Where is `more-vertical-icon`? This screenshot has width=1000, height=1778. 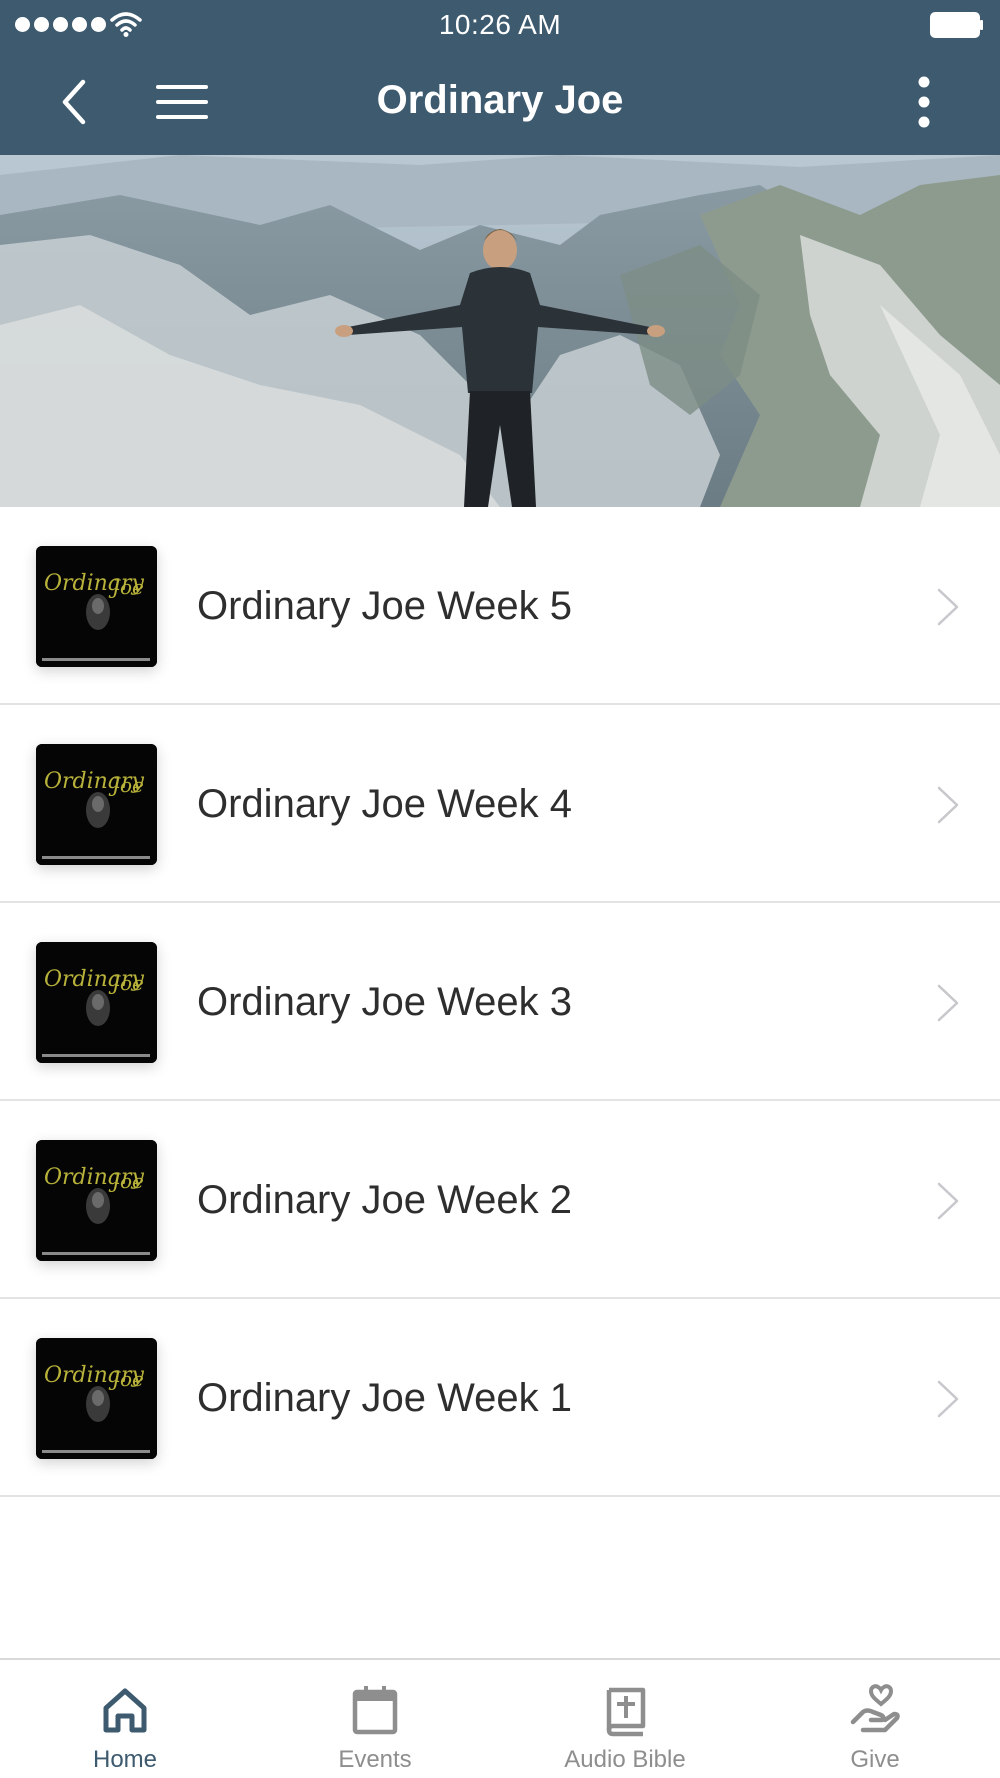
more-vertical-icon is located at coordinates (924, 102).